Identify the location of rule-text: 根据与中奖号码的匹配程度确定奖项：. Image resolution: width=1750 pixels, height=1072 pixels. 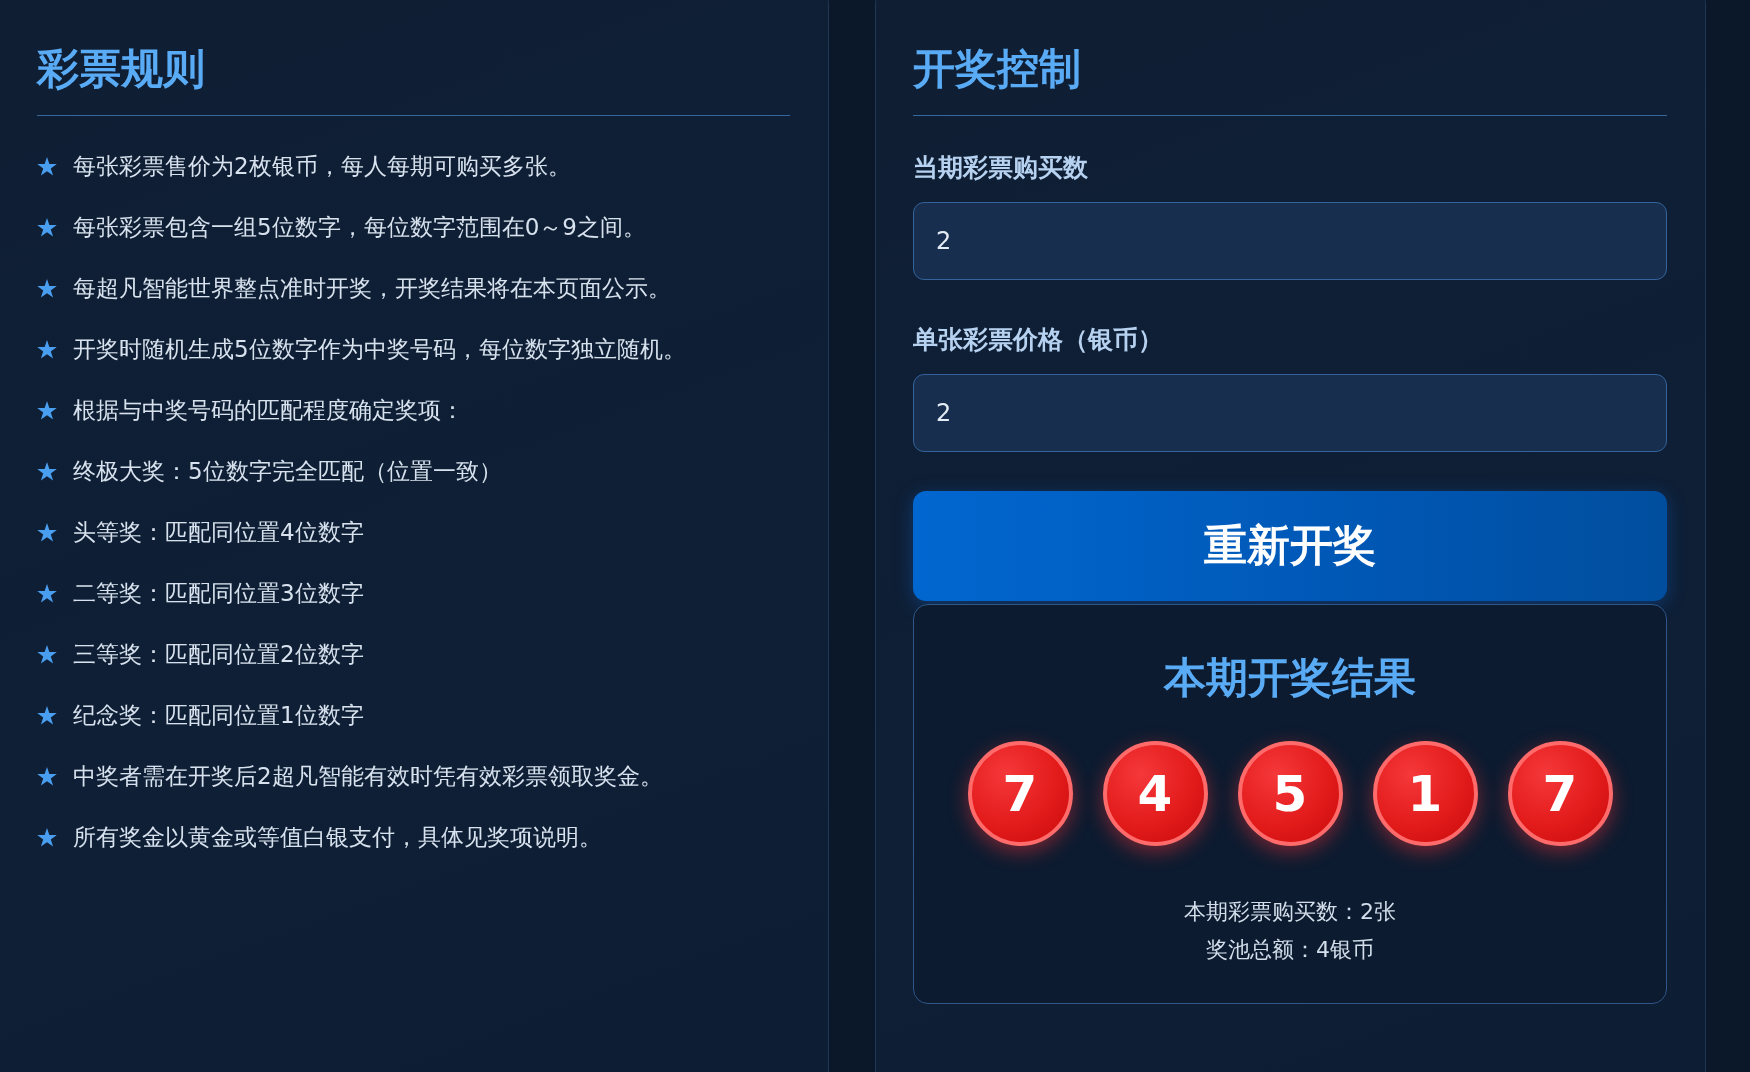
(268, 410).